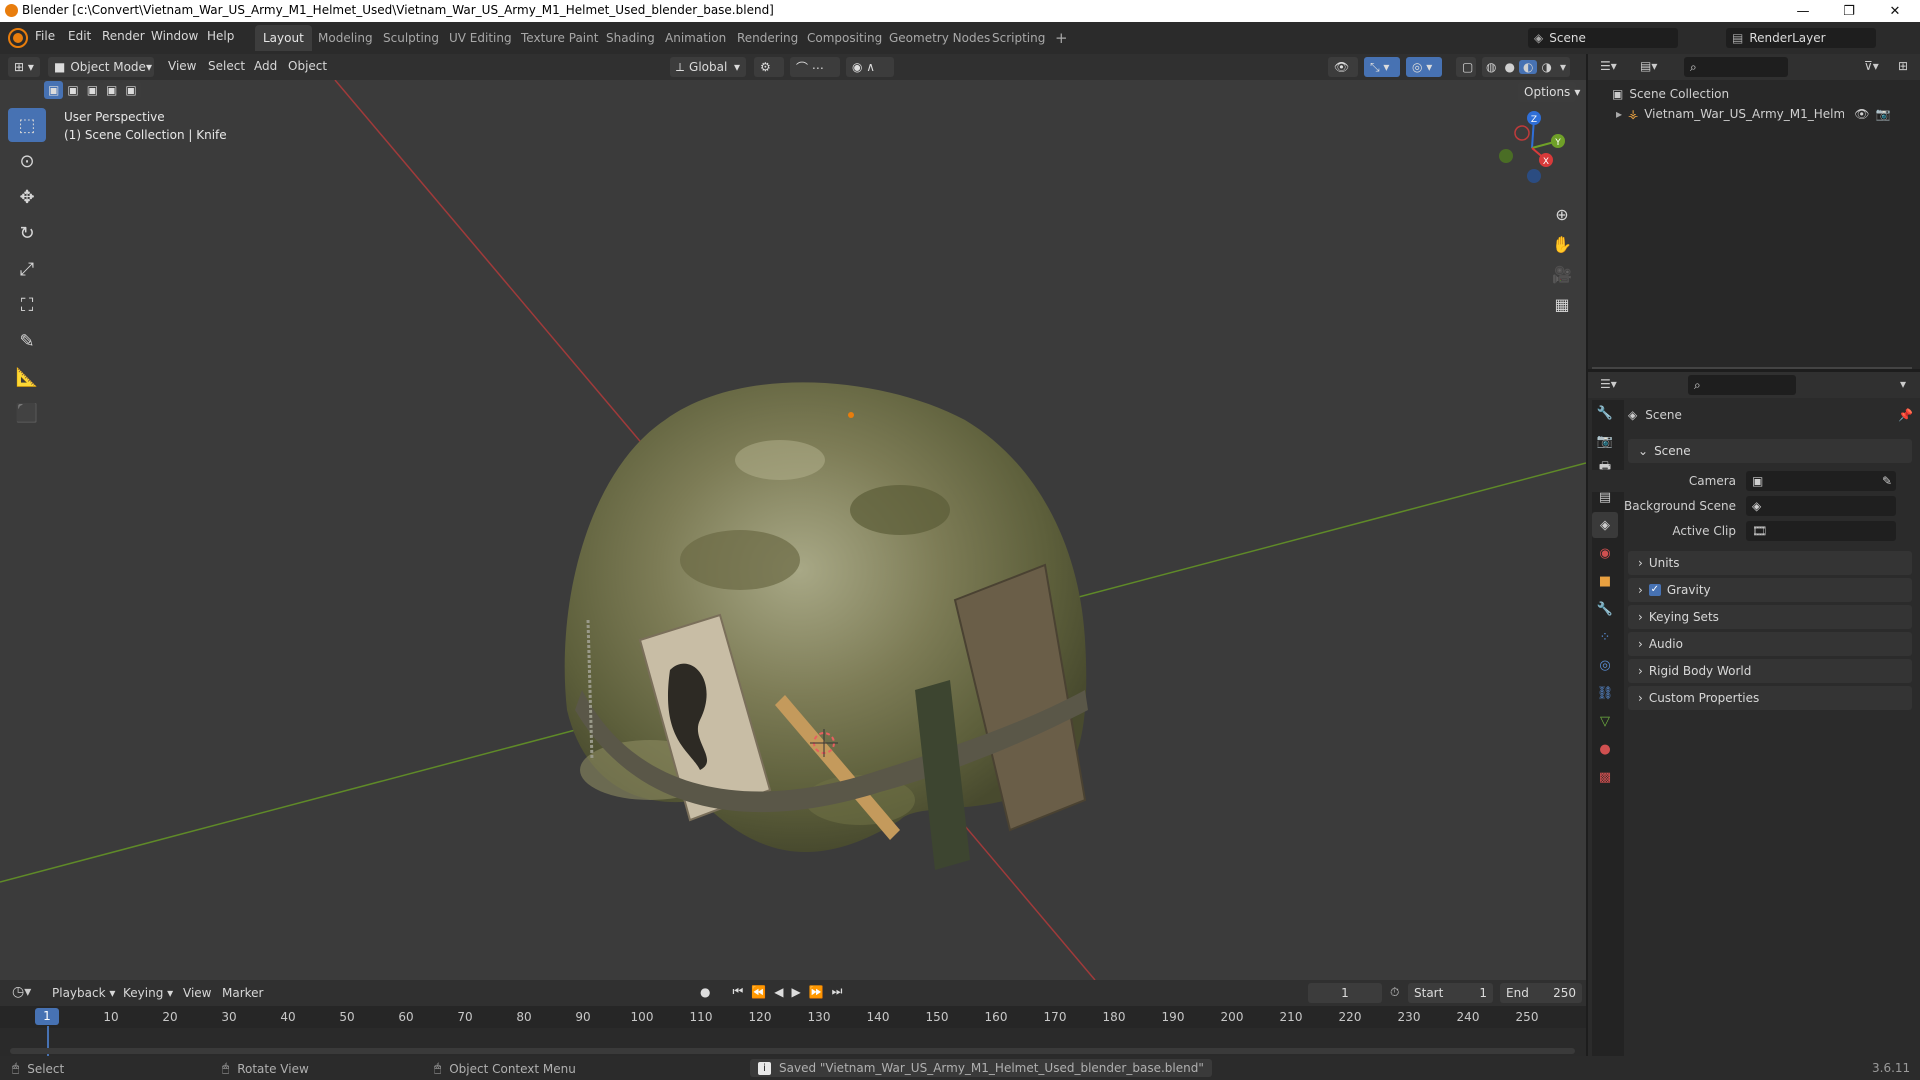 This screenshot has width=1920, height=1080. I want to click on outliner-item-row: ▸ ⚶ Vietnam_War_US_Army_M1_Helmet_Us 👁 📷, so click(1766, 114).